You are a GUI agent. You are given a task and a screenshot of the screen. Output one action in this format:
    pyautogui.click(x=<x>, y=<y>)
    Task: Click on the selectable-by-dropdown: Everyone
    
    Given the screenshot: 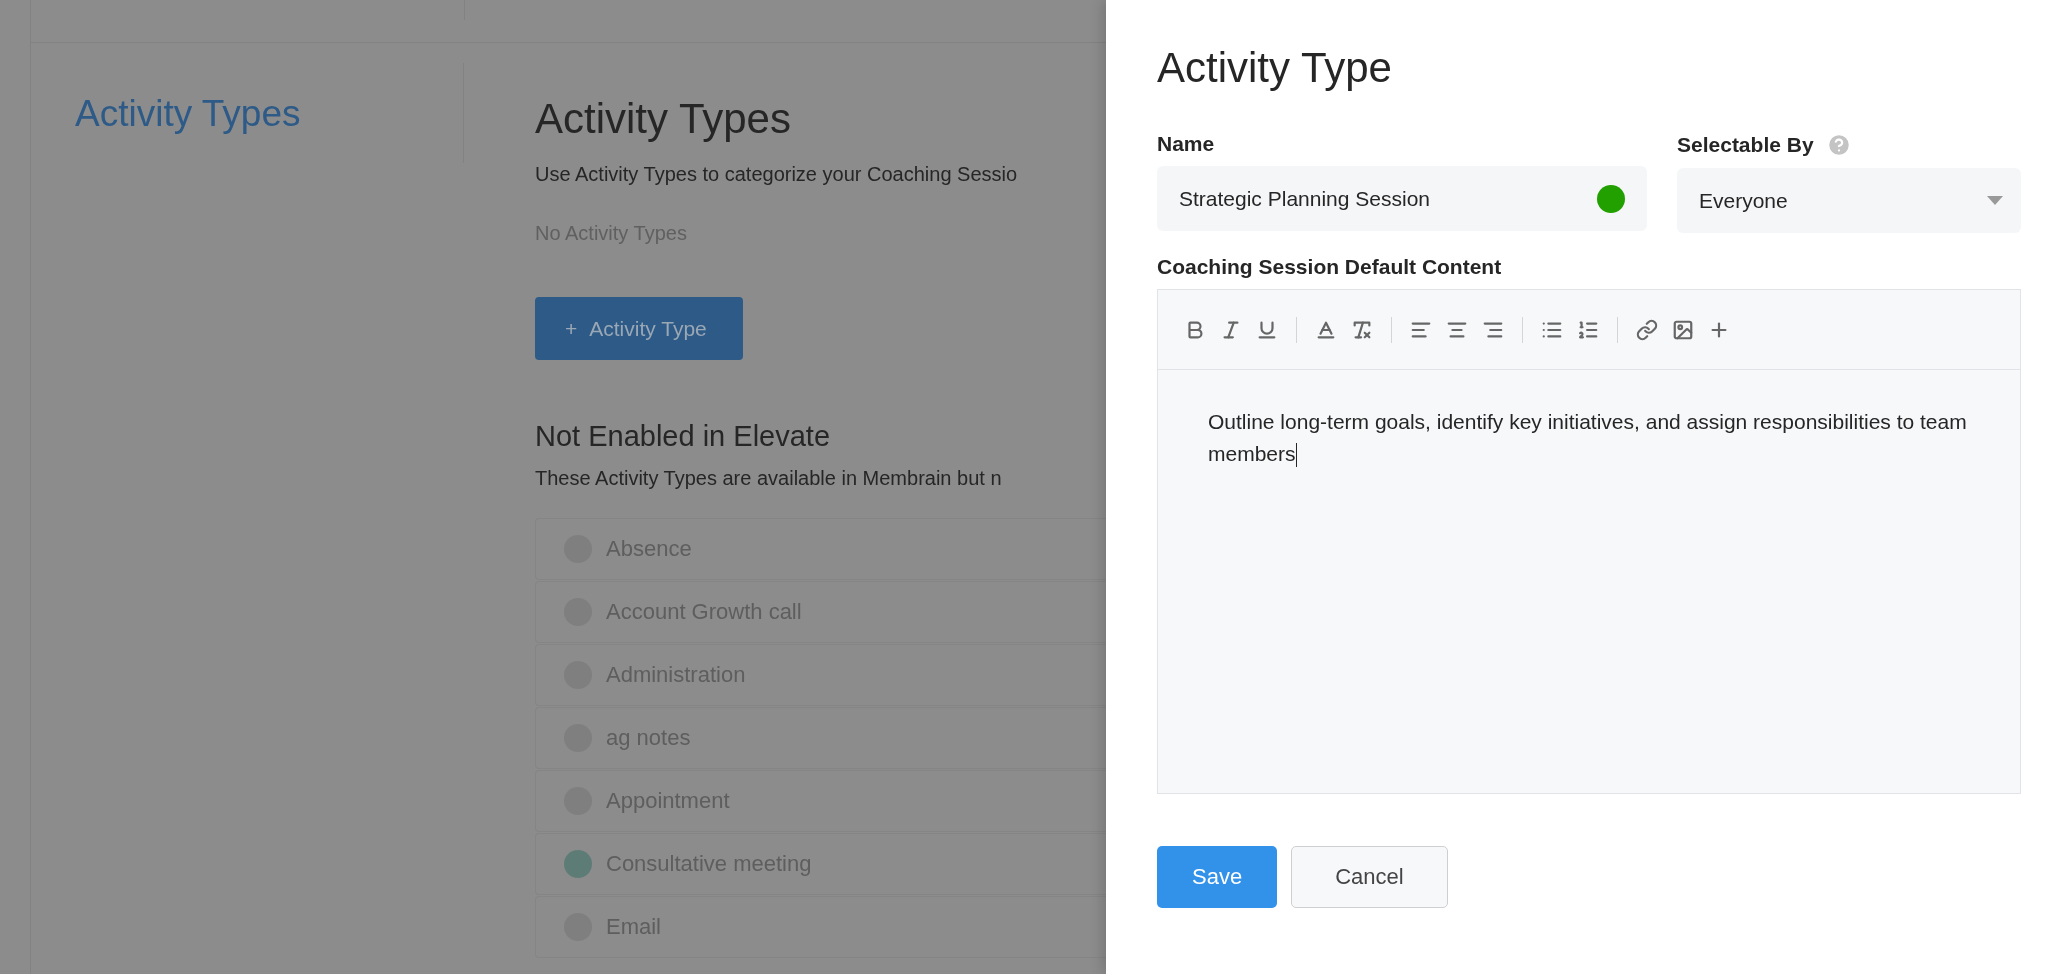 What is the action you would take?
    pyautogui.click(x=1849, y=200)
    